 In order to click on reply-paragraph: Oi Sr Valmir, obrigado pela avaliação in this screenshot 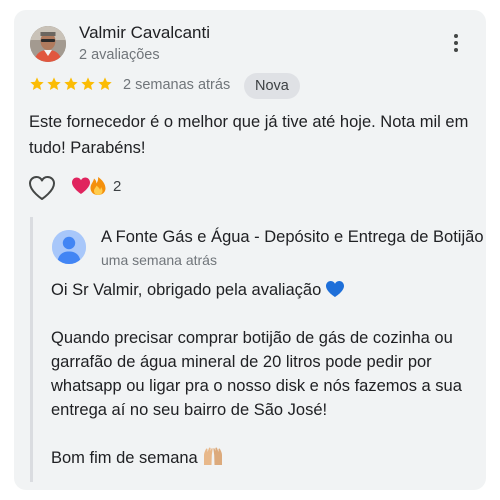, I will do `click(266, 290)`.